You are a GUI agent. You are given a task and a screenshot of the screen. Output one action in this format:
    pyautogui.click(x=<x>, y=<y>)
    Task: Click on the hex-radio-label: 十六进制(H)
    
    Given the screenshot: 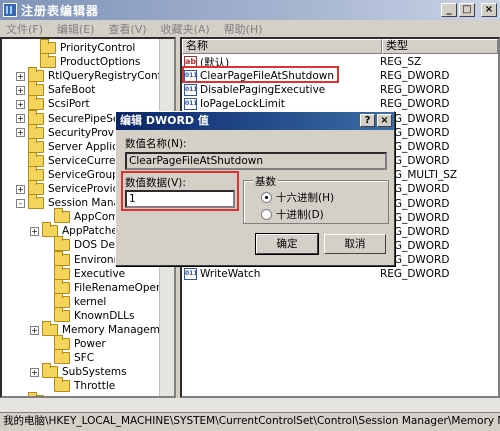 What is the action you would take?
    pyautogui.click(x=305, y=198)
    